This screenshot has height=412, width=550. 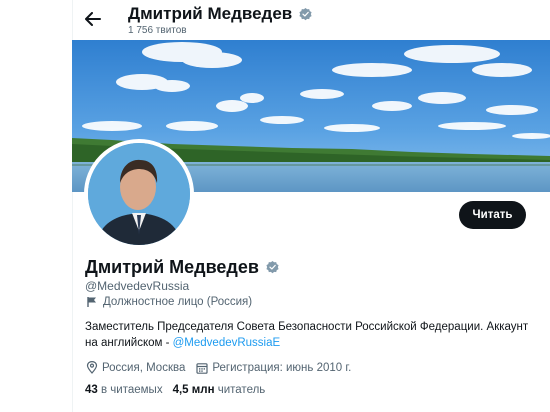 I want to click on following-link: 43 в читаемых, so click(x=124, y=390).